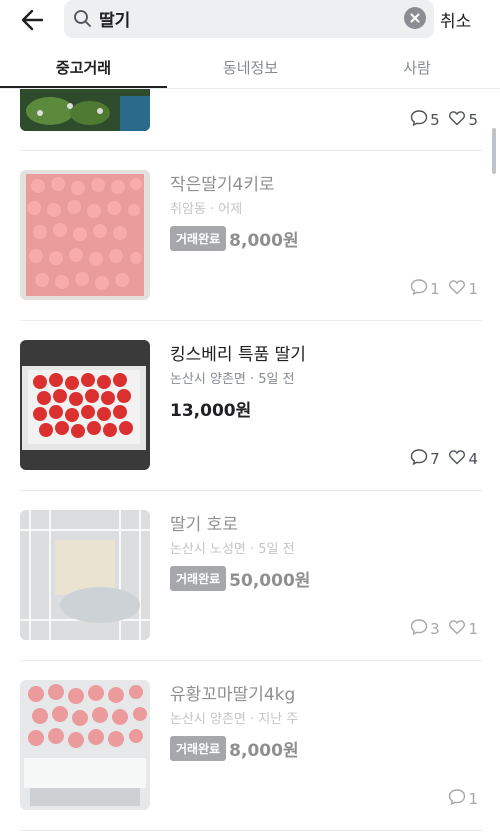 The height and width of the screenshot is (839, 500). What do you see at coordinates (435, 629) in the screenshot?
I see `chat-count: 3` at bounding box center [435, 629].